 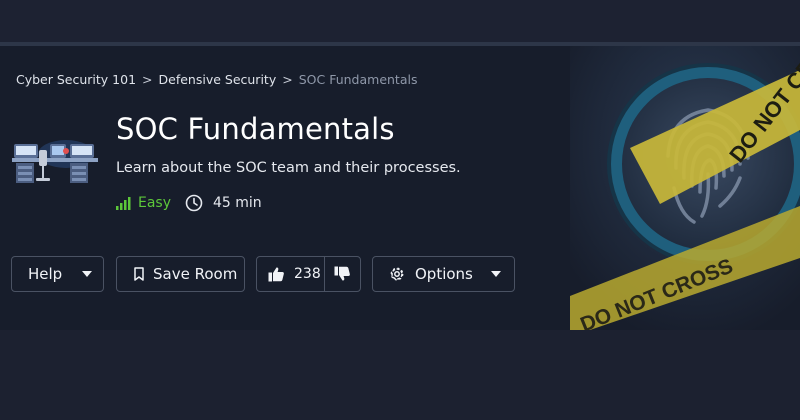 What do you see at coordinates (123, 203) in the screenshot?
I see `signal-bars-icon` at bounding box center [123, 203].